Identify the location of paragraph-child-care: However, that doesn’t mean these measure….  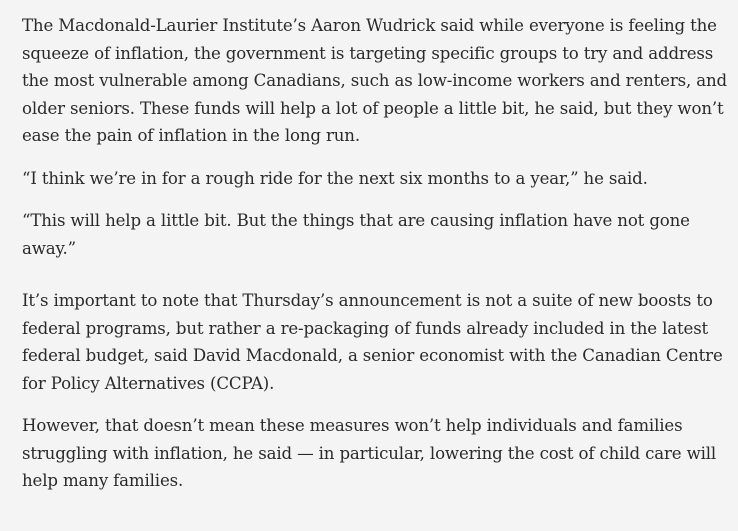
(369, 453).